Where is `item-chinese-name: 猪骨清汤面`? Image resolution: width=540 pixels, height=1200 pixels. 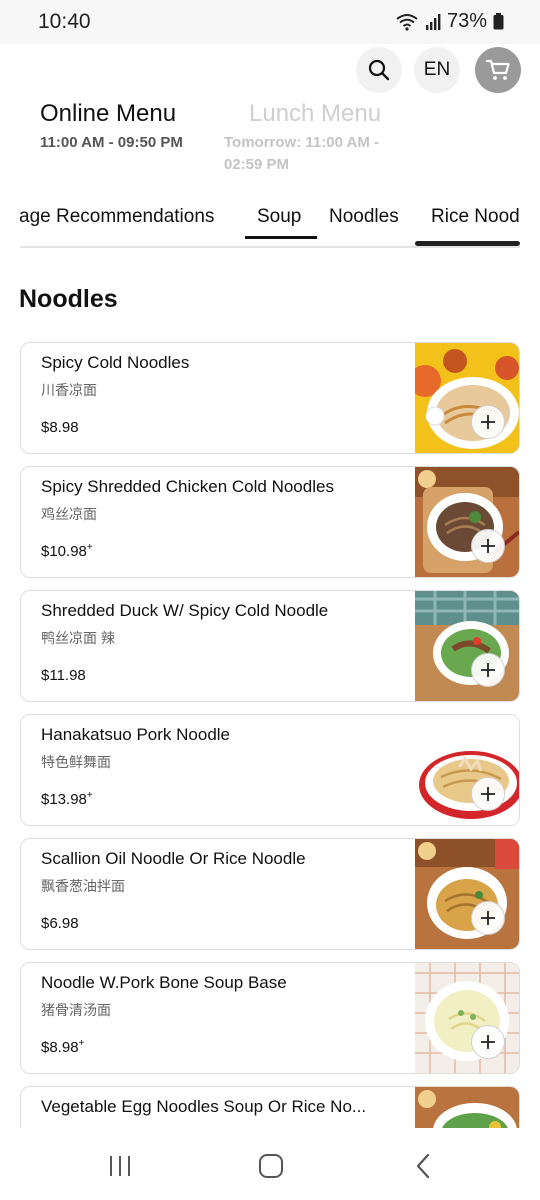 item-chinese-name: 猪骨清汤面 is located at coordinates (76, 1010).